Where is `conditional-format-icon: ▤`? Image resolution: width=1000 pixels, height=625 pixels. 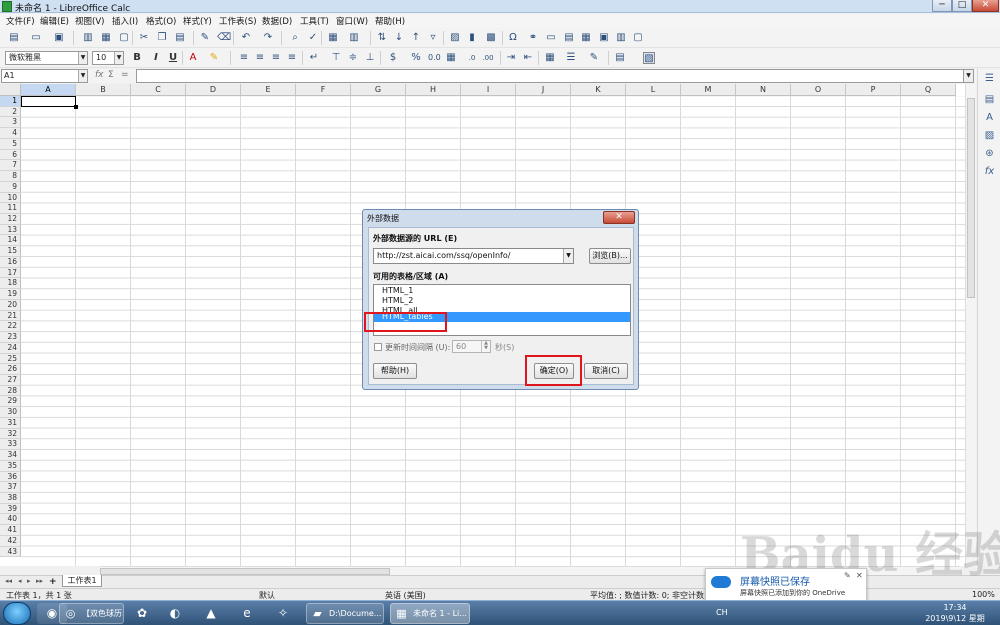 conditional-format-icon: ▤ is located at coordinates (620, 58).